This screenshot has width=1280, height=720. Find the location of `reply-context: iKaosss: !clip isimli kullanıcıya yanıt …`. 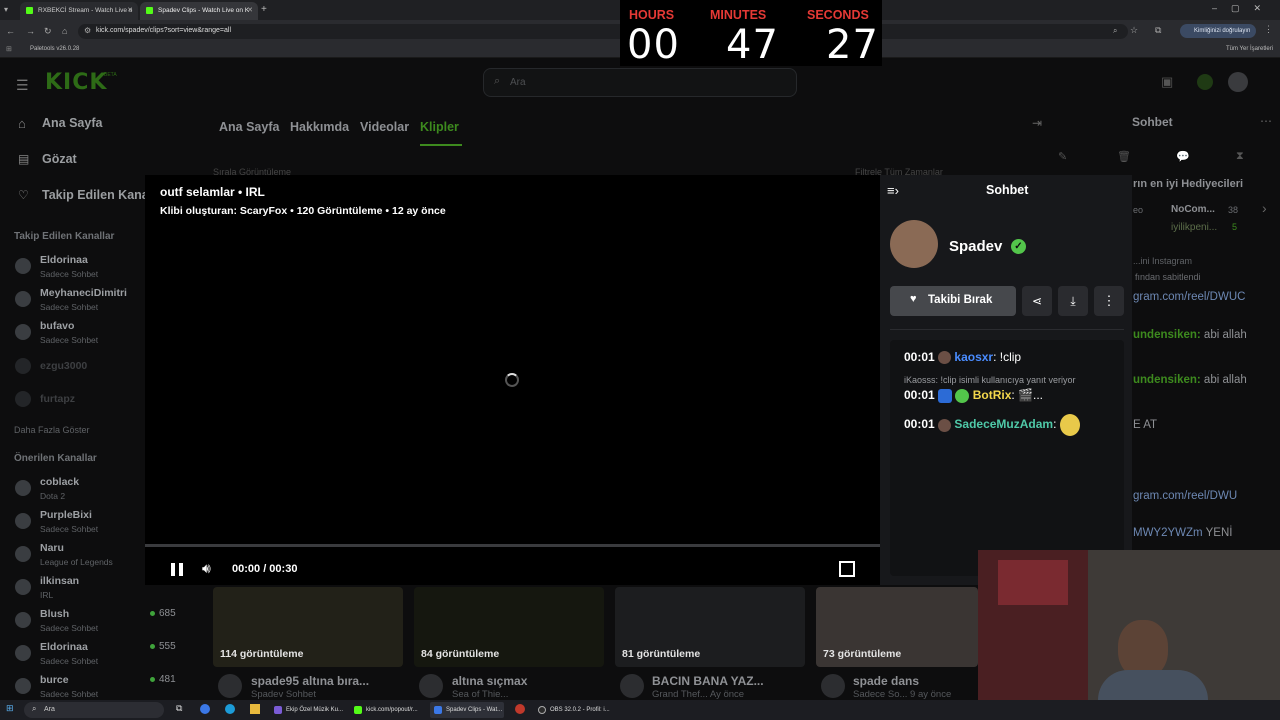

reply-context: iKaosss: !clip isimli kullanıcıya yanıt … is located at coordinates (990, 380).